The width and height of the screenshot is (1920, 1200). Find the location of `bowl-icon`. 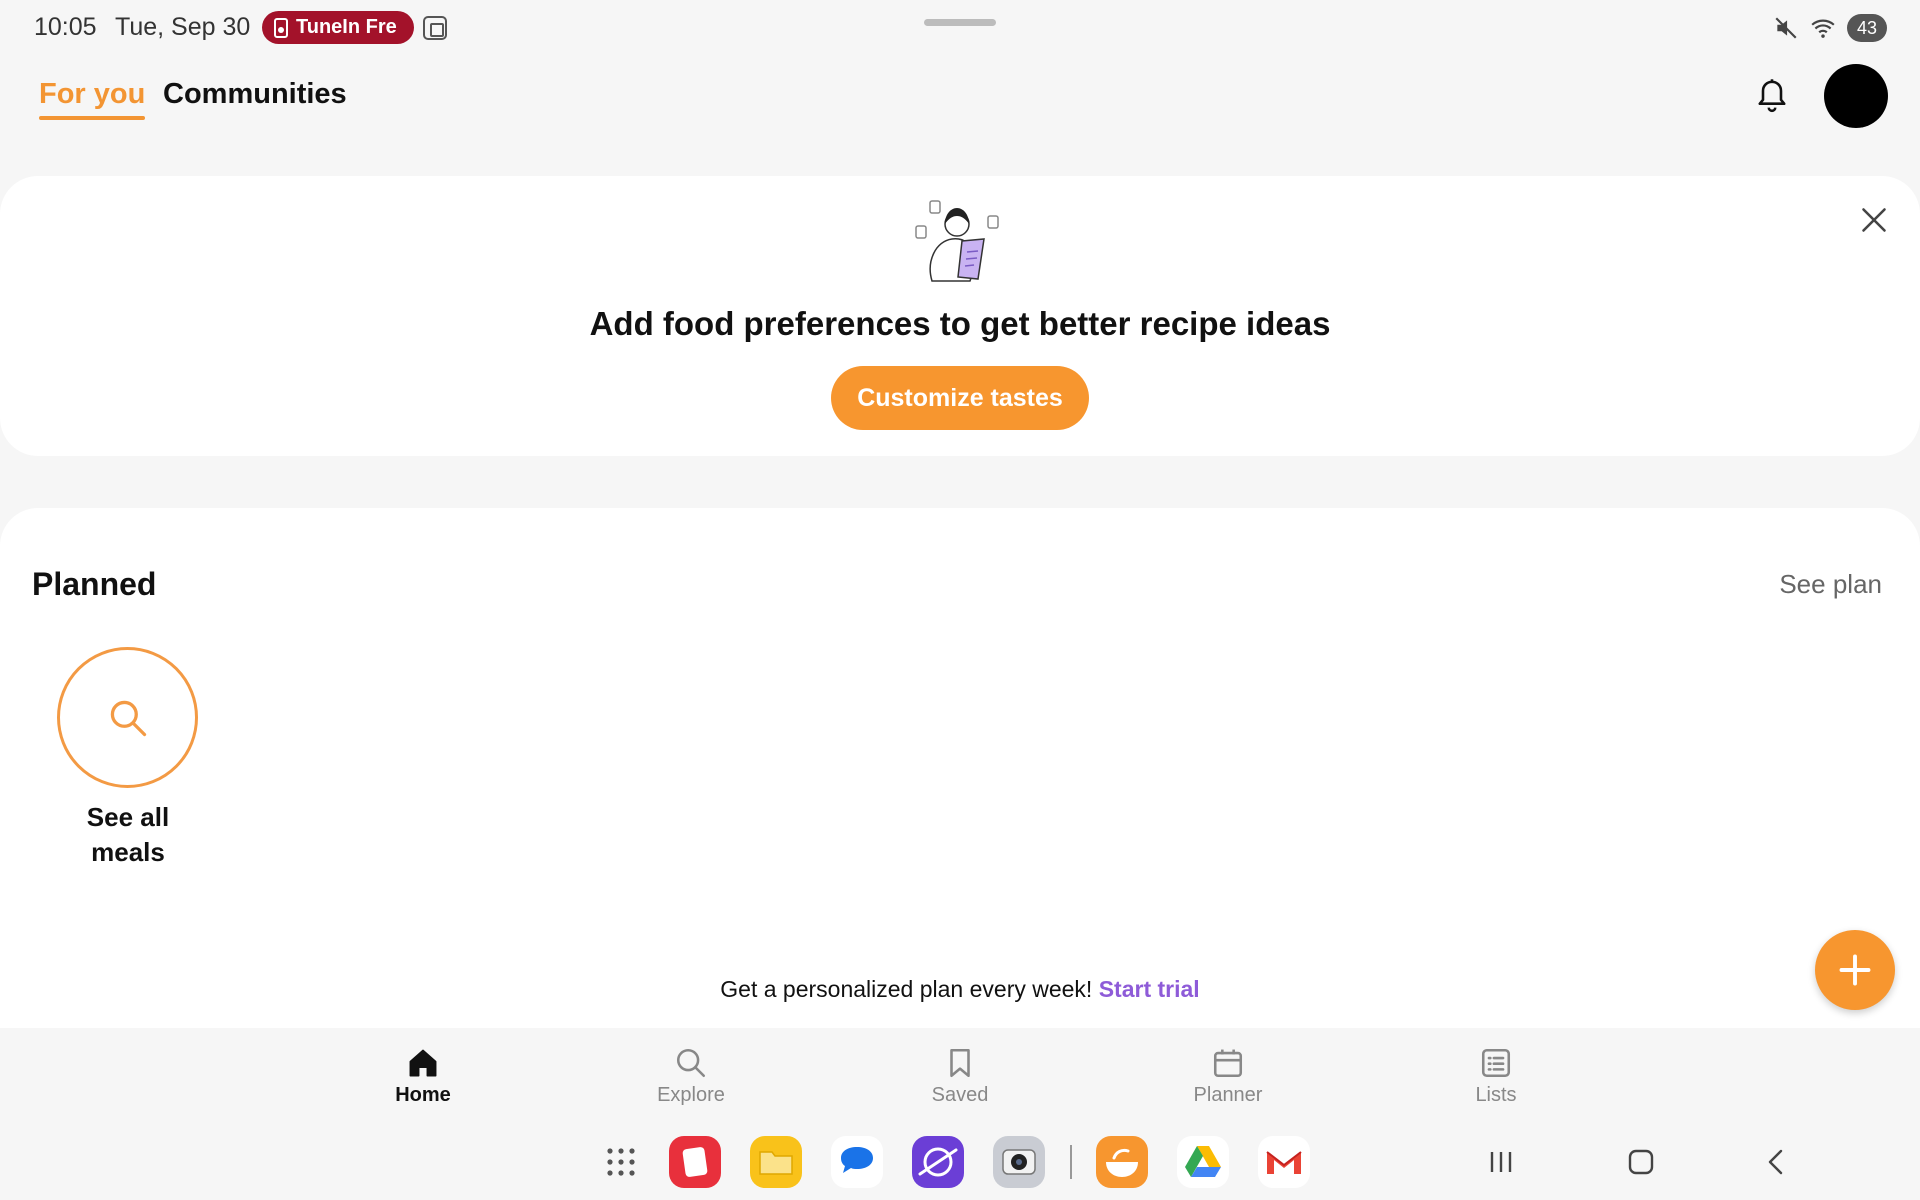

bowl-icon is located at coordinates (1122, 1162).